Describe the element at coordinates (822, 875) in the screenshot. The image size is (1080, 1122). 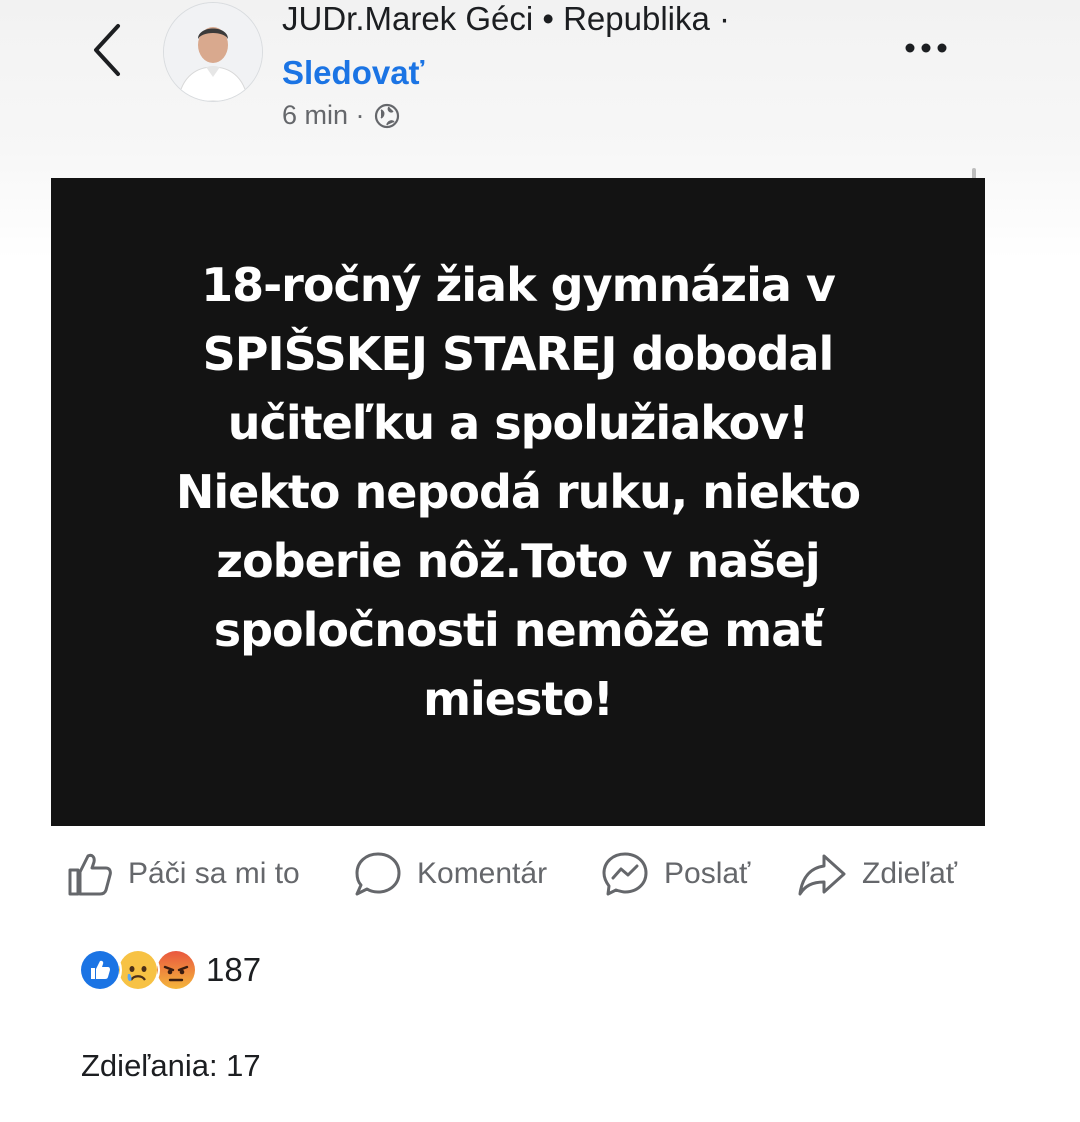
I see `share-arrow-icon` at that location.